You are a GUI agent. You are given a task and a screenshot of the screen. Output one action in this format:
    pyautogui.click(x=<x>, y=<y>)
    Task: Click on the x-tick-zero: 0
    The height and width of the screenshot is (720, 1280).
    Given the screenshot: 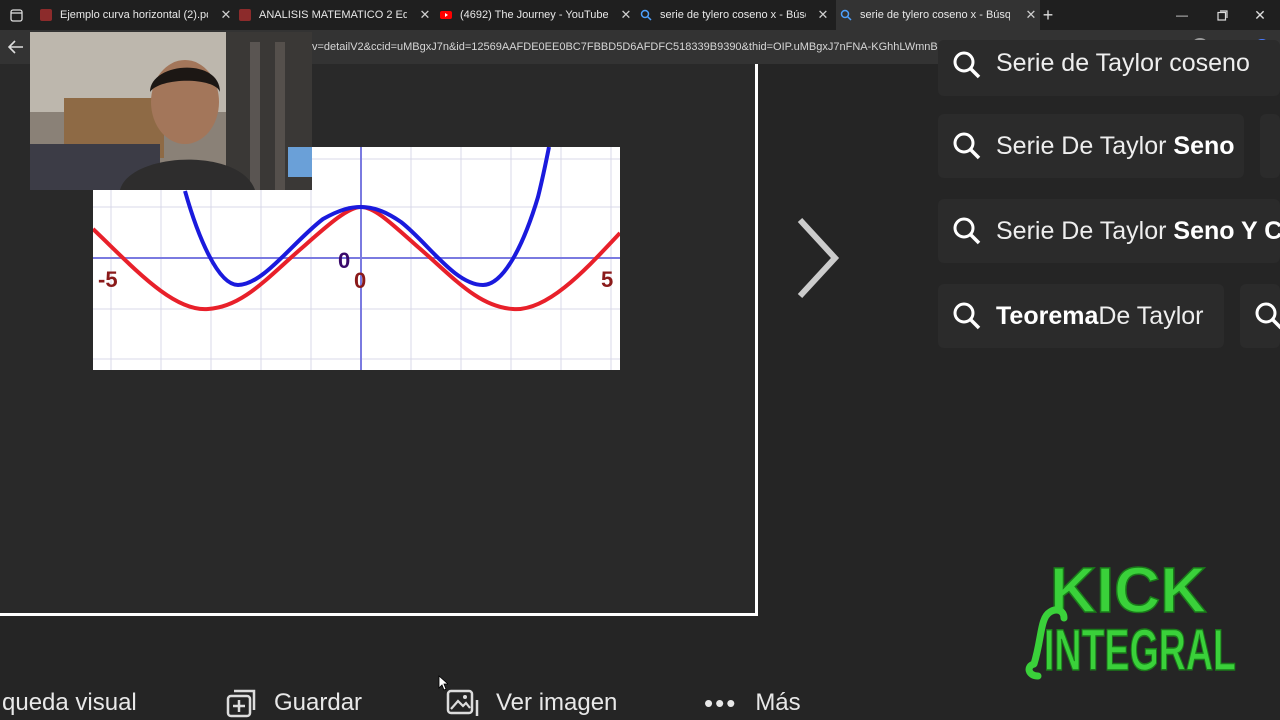 What is the action you would take?
    pyautogui.click(x=360, y=280)
    